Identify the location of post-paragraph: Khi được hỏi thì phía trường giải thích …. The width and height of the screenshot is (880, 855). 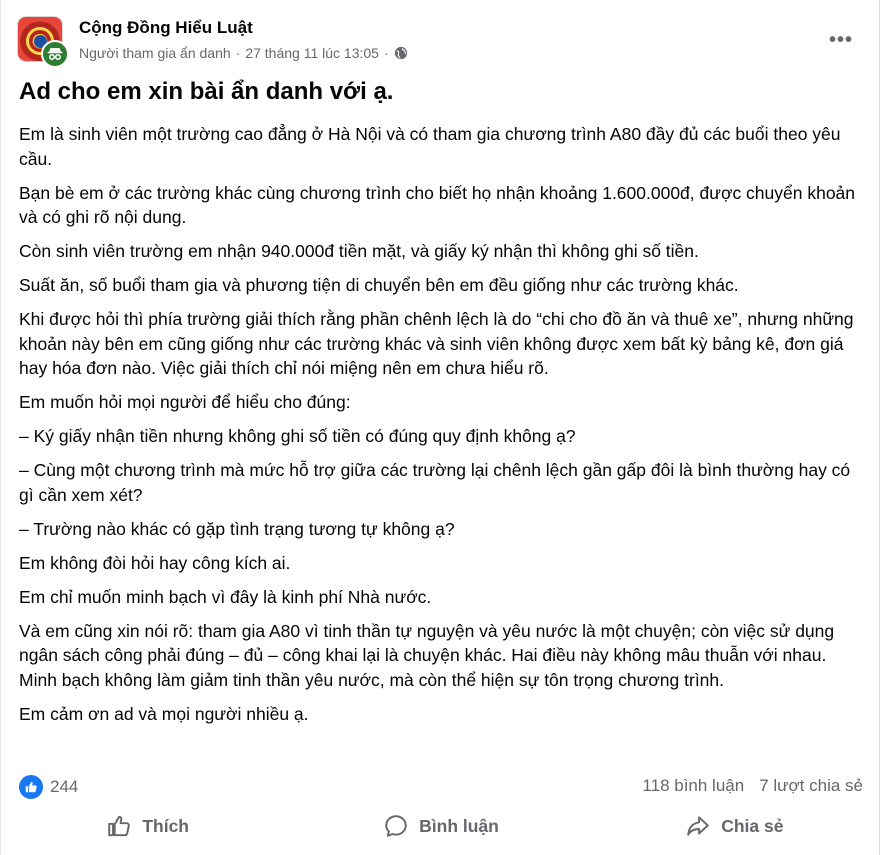
(436, 343).